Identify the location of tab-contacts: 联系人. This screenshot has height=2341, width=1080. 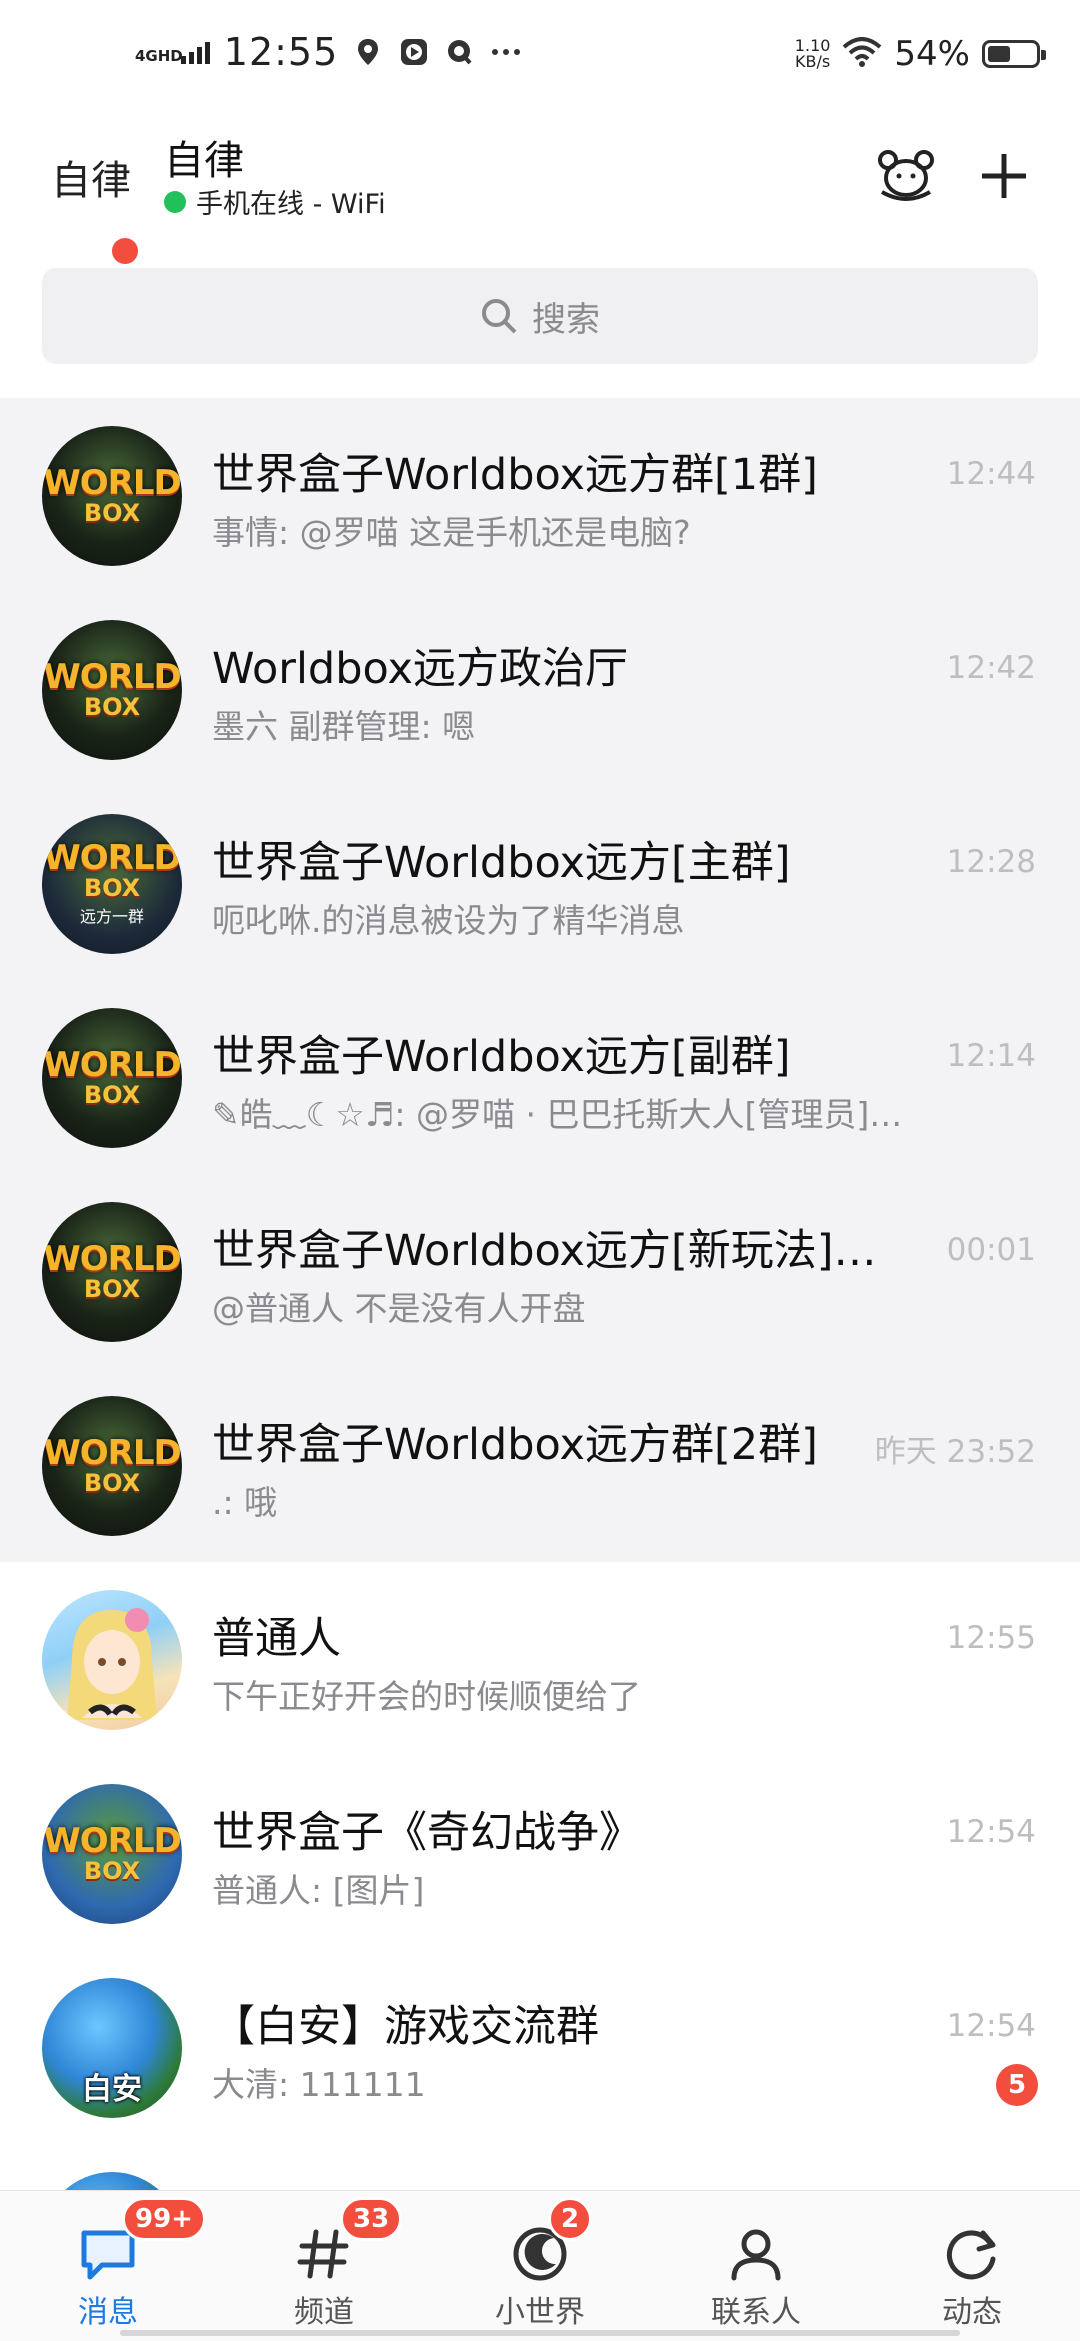
(756, 2266).